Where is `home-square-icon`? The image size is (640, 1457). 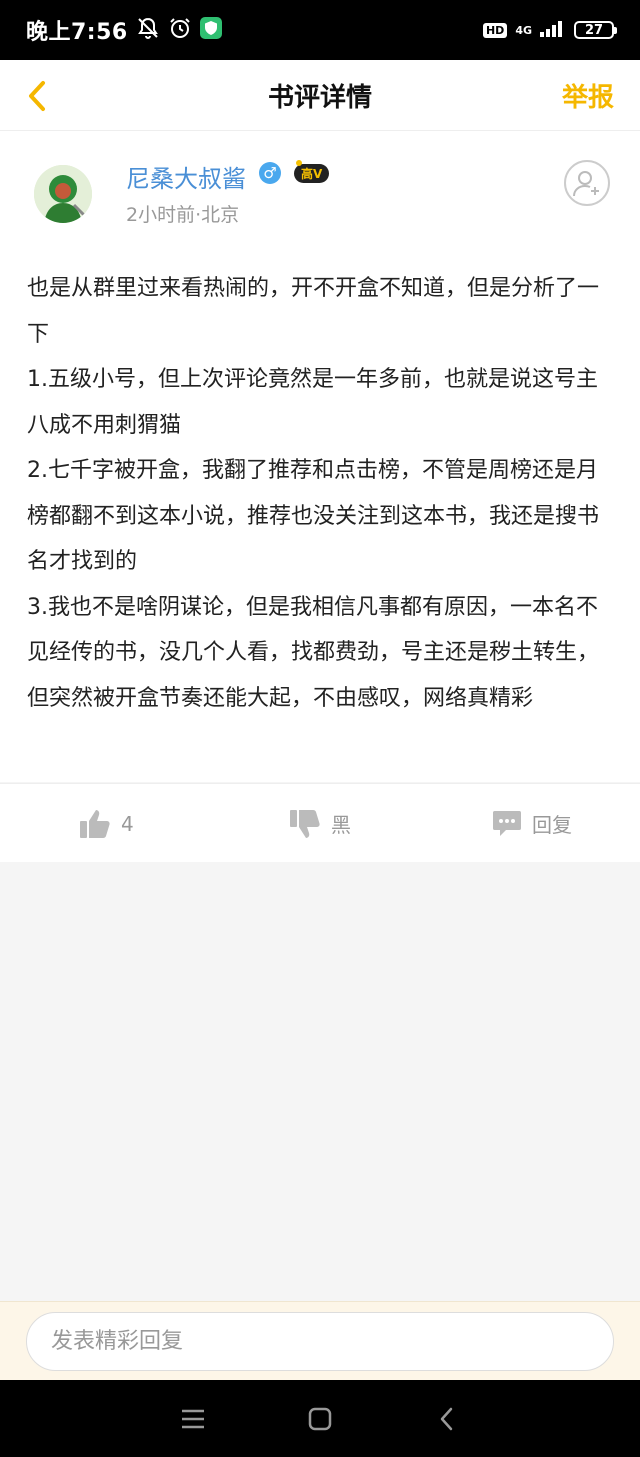 home-square-icon is located at coordinates (320, 1418).